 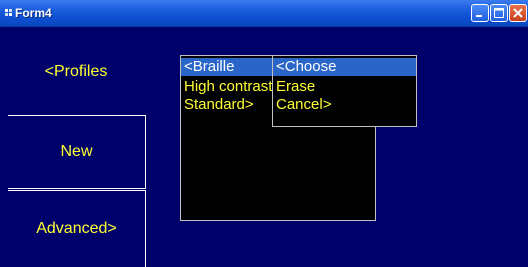 I want to click on close-icon, so click(x=518, y=13).